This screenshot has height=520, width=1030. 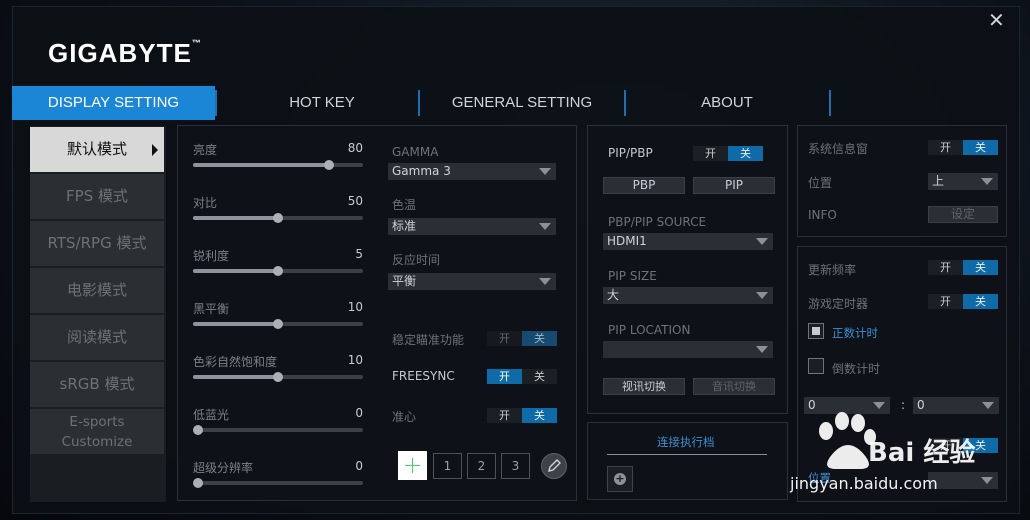 I want to click on position-select: 上, so click(x=963, y=181).